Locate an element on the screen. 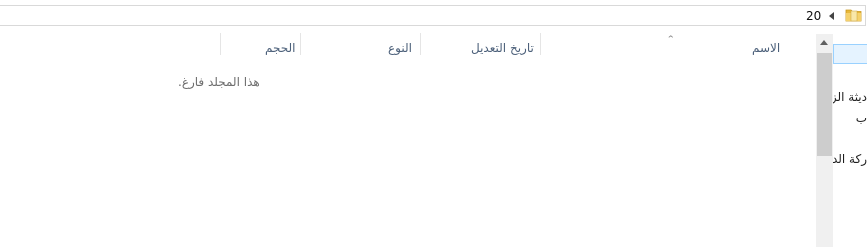  navigation-pane: ديثة الز ب ركة الد is located at coordinates (850, 140).